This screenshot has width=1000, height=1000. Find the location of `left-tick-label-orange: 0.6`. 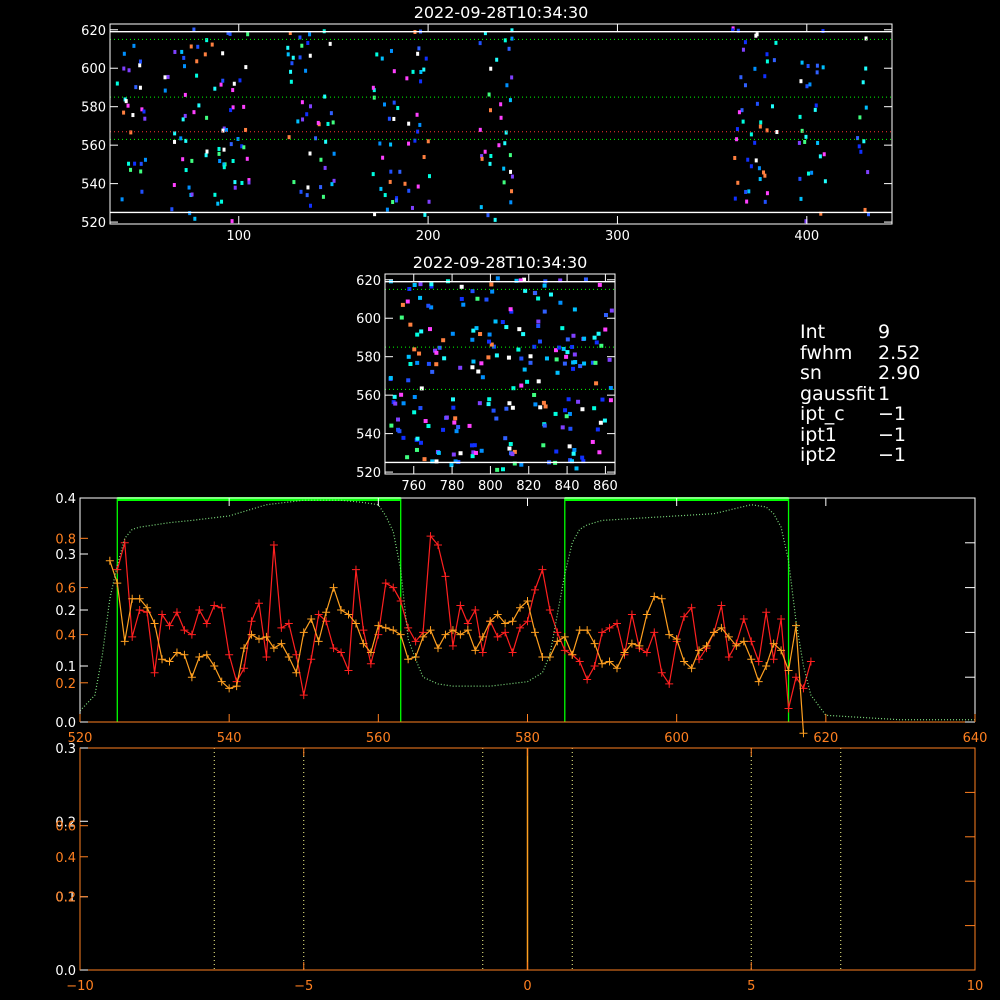

left-tick-label-orange: 0.6 is located at coordinates (65, 827).